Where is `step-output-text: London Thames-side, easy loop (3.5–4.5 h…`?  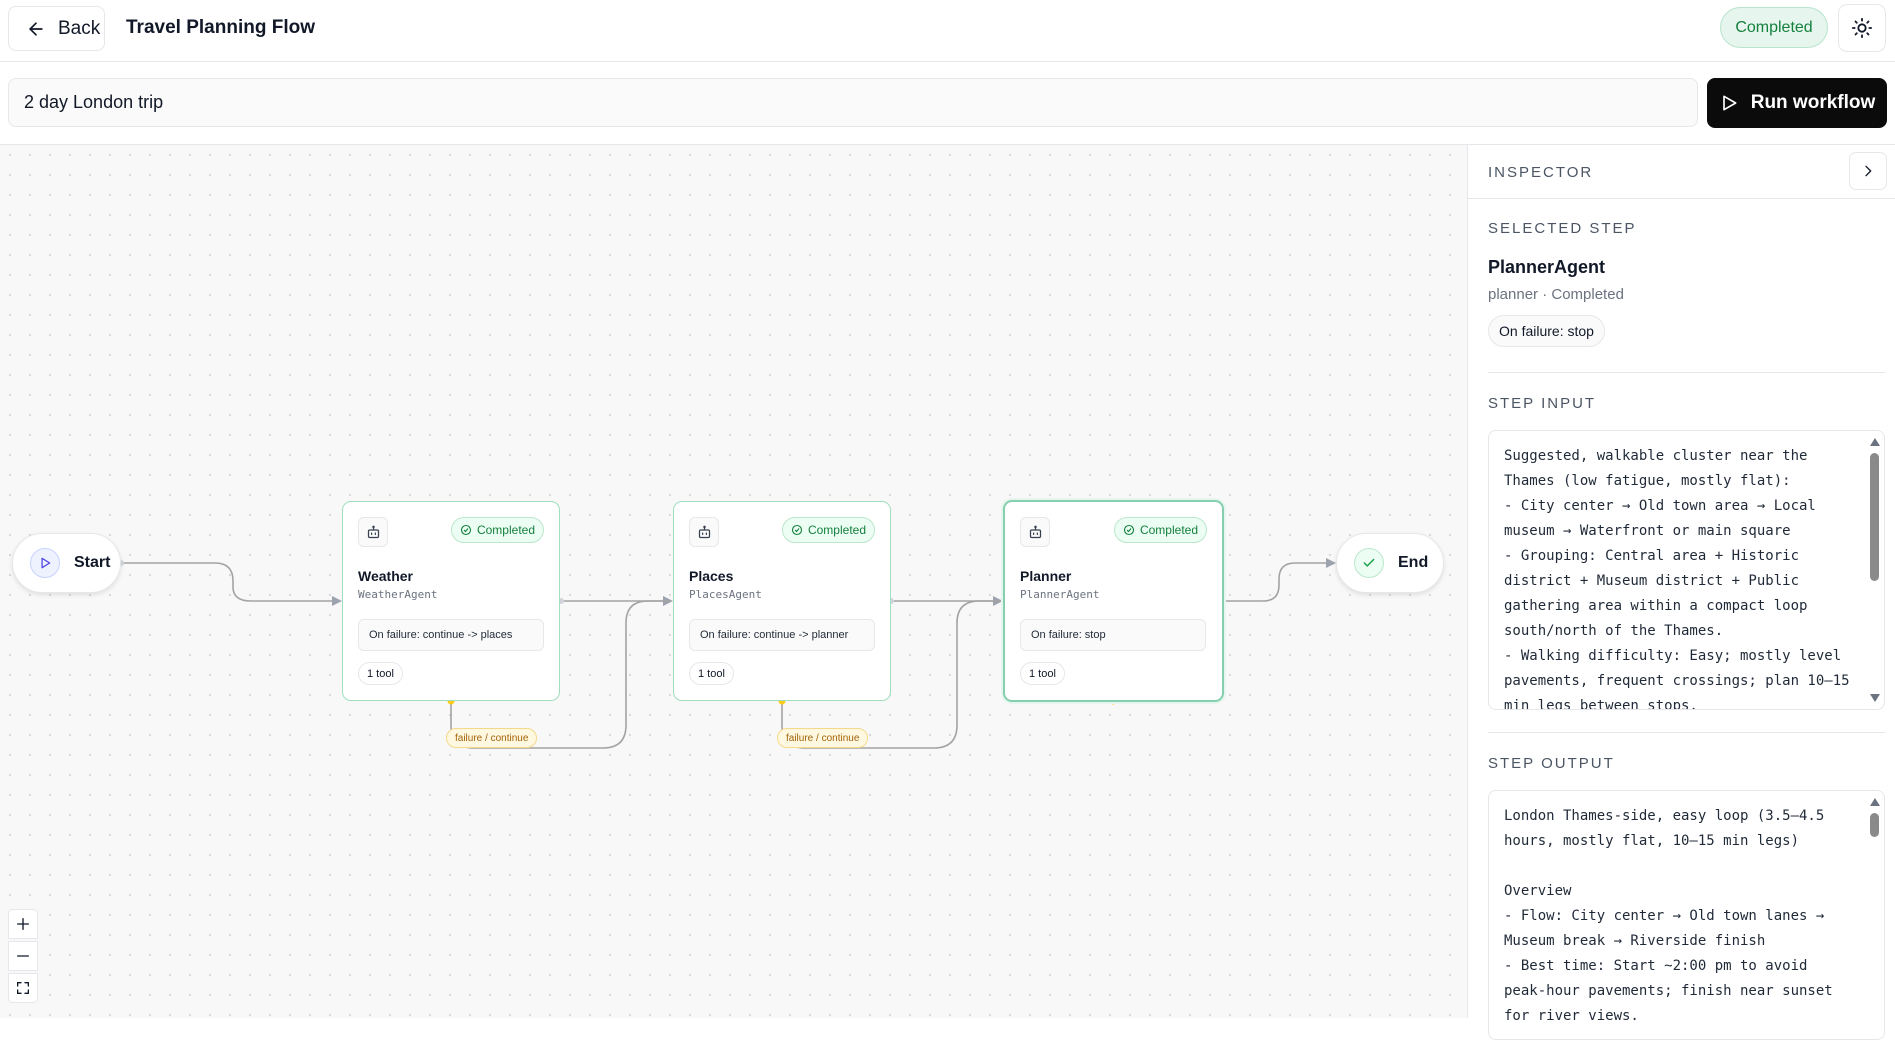 step-output-text: London Thames-side, easy loop (3.5–4.5 h… is located at coordinates (1668, 916).